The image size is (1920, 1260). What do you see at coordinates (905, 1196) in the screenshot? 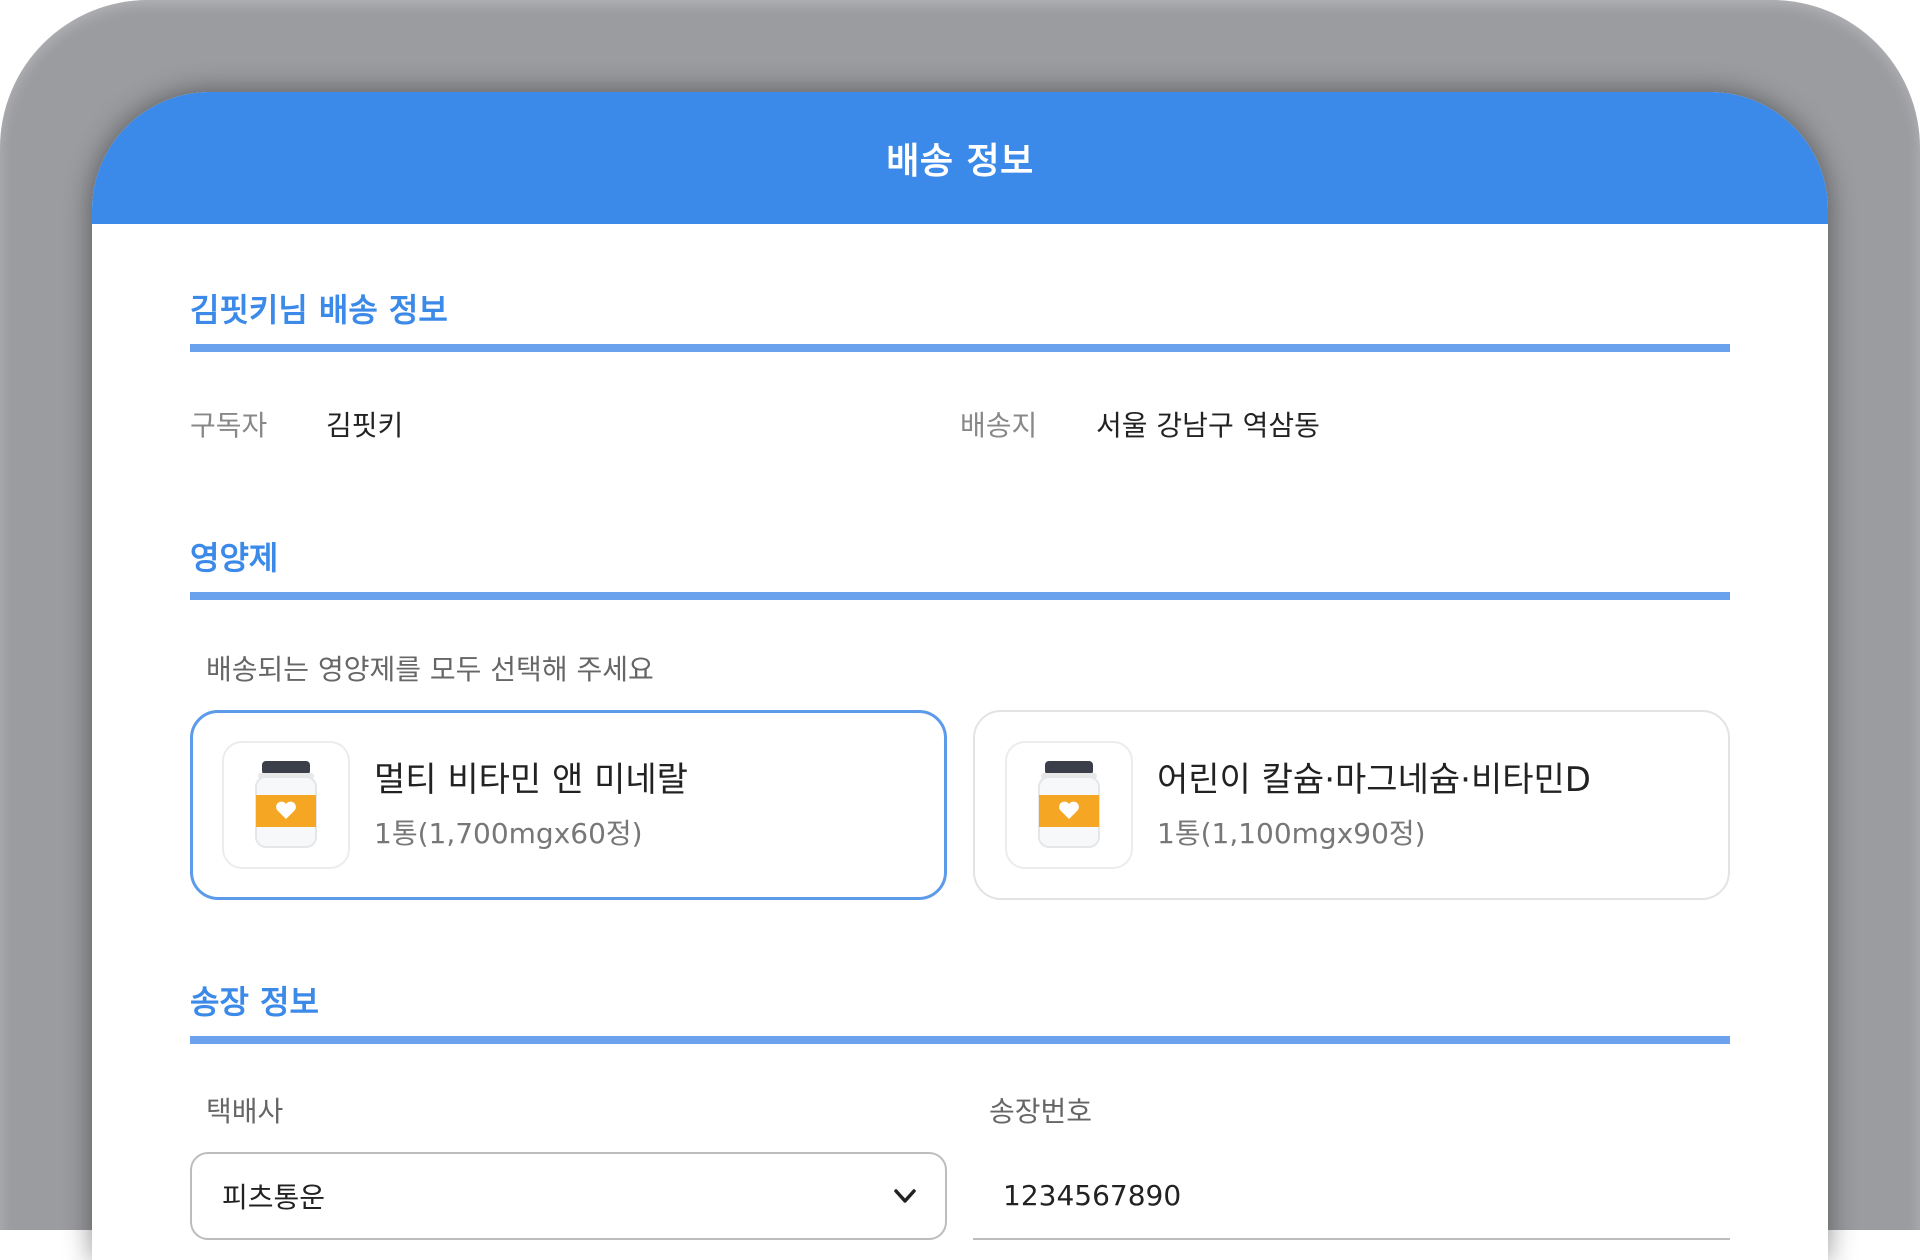
I see `chevron-down-icon` at bounding box center [905, 1196].